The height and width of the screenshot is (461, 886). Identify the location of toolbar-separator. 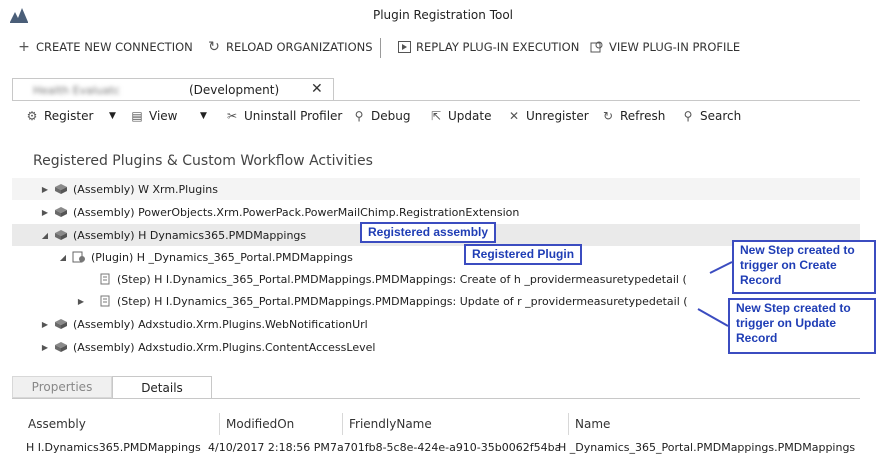
(380, 48).